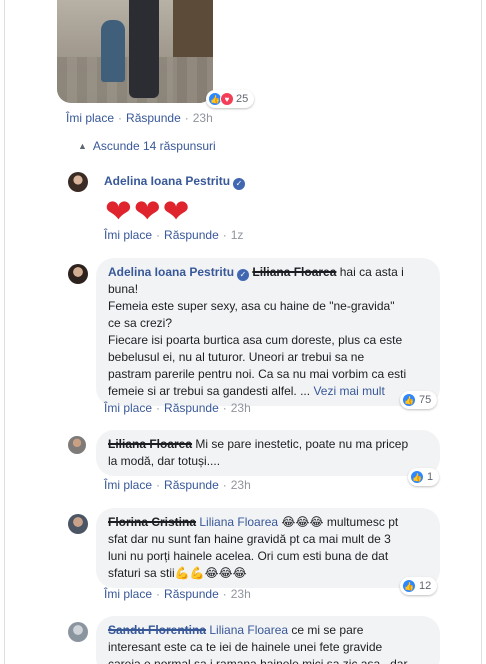 The width and height of the screenshot is (486, 664). Describe the element at coordinates (237, 235) in the screenshot. I see `timestamp: 1z` at that location.